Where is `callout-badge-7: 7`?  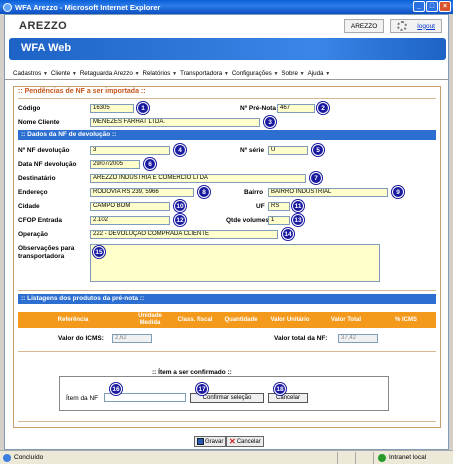
callout-badge-7: 7 is located at coordinates (316, 178).